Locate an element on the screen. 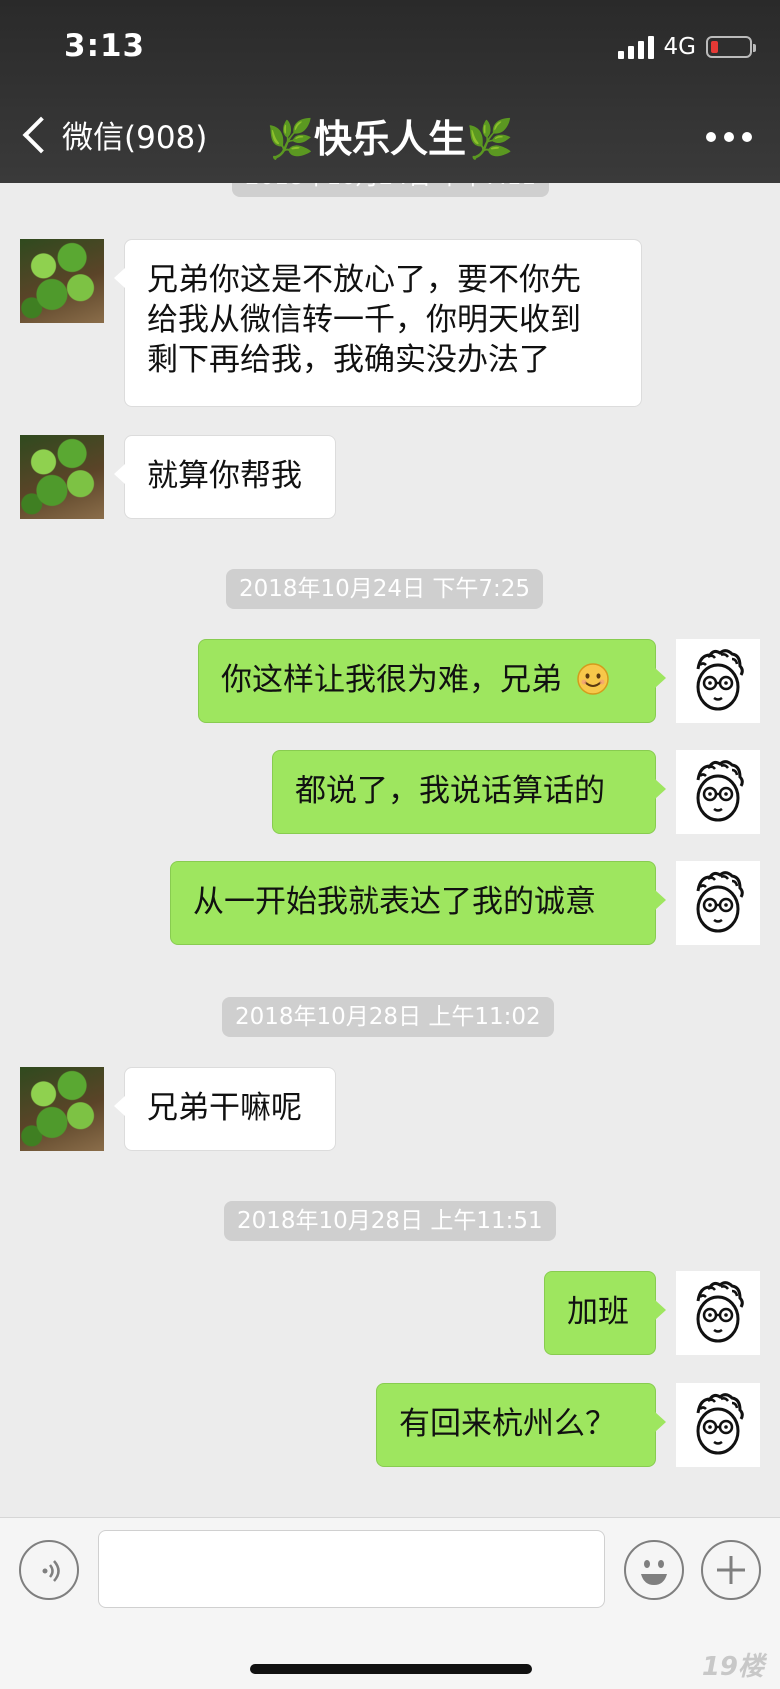  message-bubble-sent: 你这样让我很为难，兄弟 is located at coordinates (432, 681).